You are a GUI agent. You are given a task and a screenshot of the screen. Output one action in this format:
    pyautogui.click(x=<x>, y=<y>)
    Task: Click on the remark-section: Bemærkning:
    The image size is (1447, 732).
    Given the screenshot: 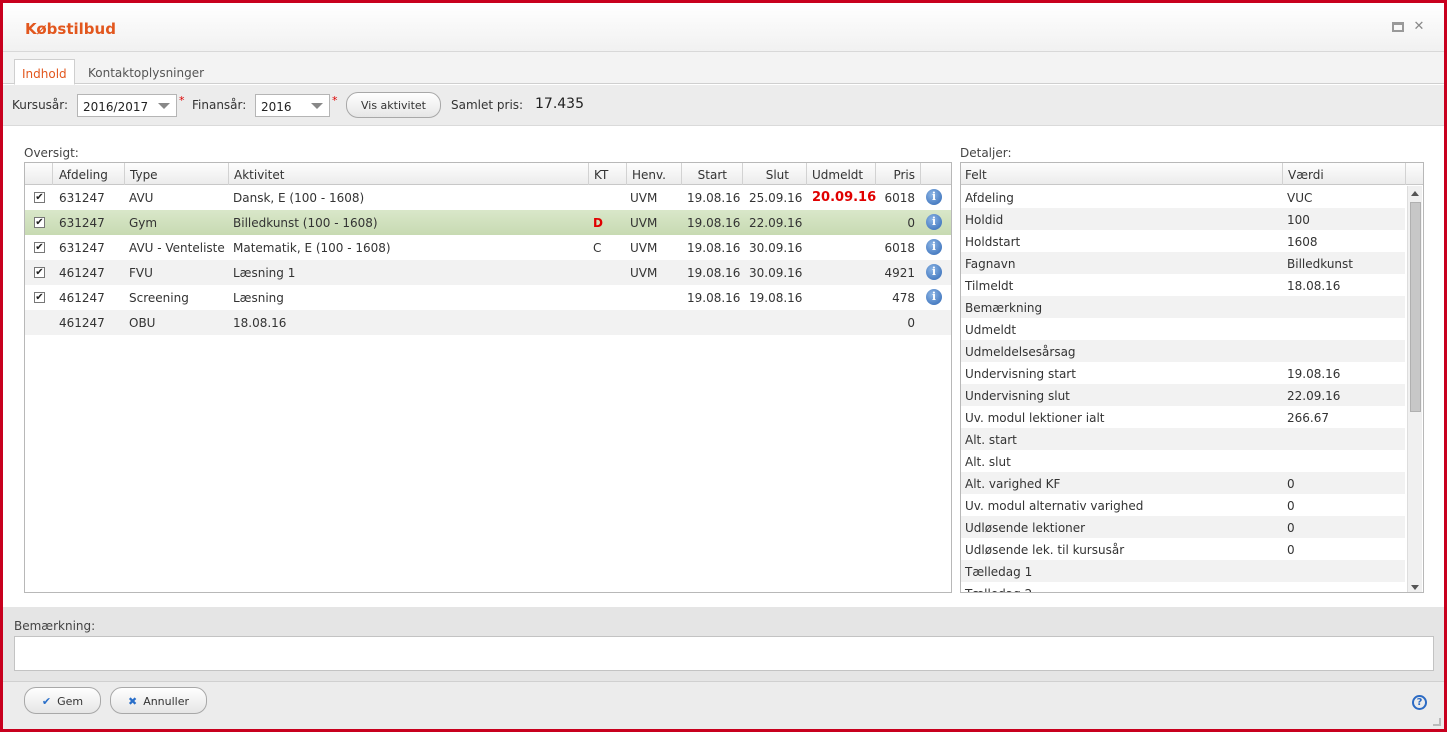 What is the action you would take?
    pyautogui.click(x=723, y=644)
    